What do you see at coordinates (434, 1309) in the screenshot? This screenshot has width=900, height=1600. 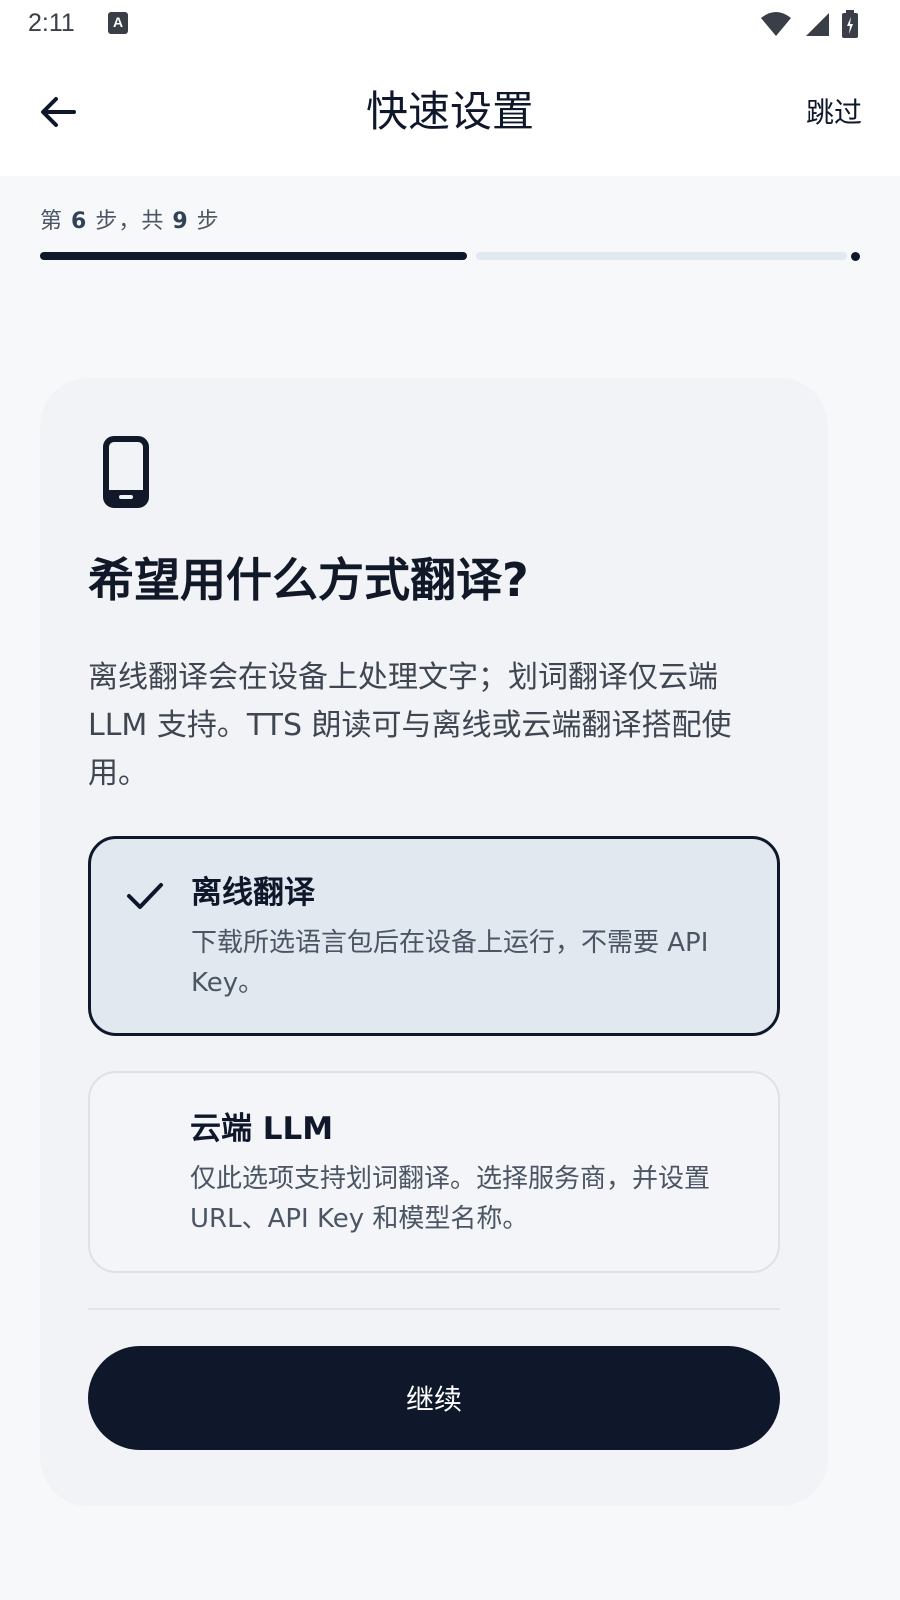 I see `divider` at bounding box center [434, 1309].